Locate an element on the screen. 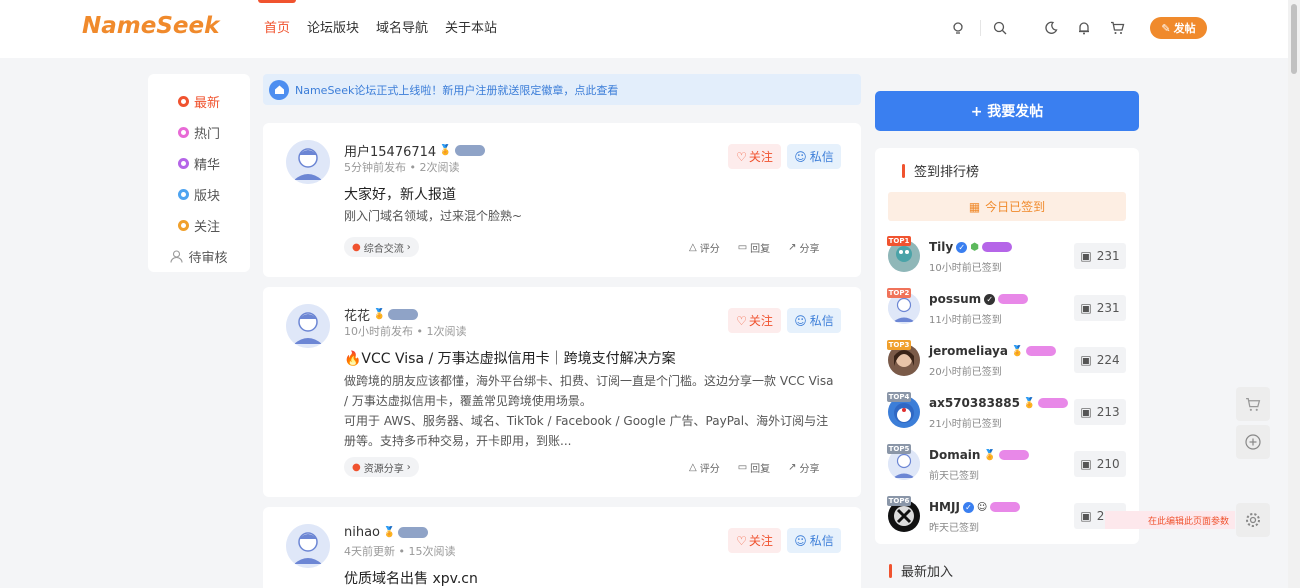 The height and width of the screenshot is (588, 1300). rank-username: jeromeliaya 🏅 is located at coordinates (993, 351).